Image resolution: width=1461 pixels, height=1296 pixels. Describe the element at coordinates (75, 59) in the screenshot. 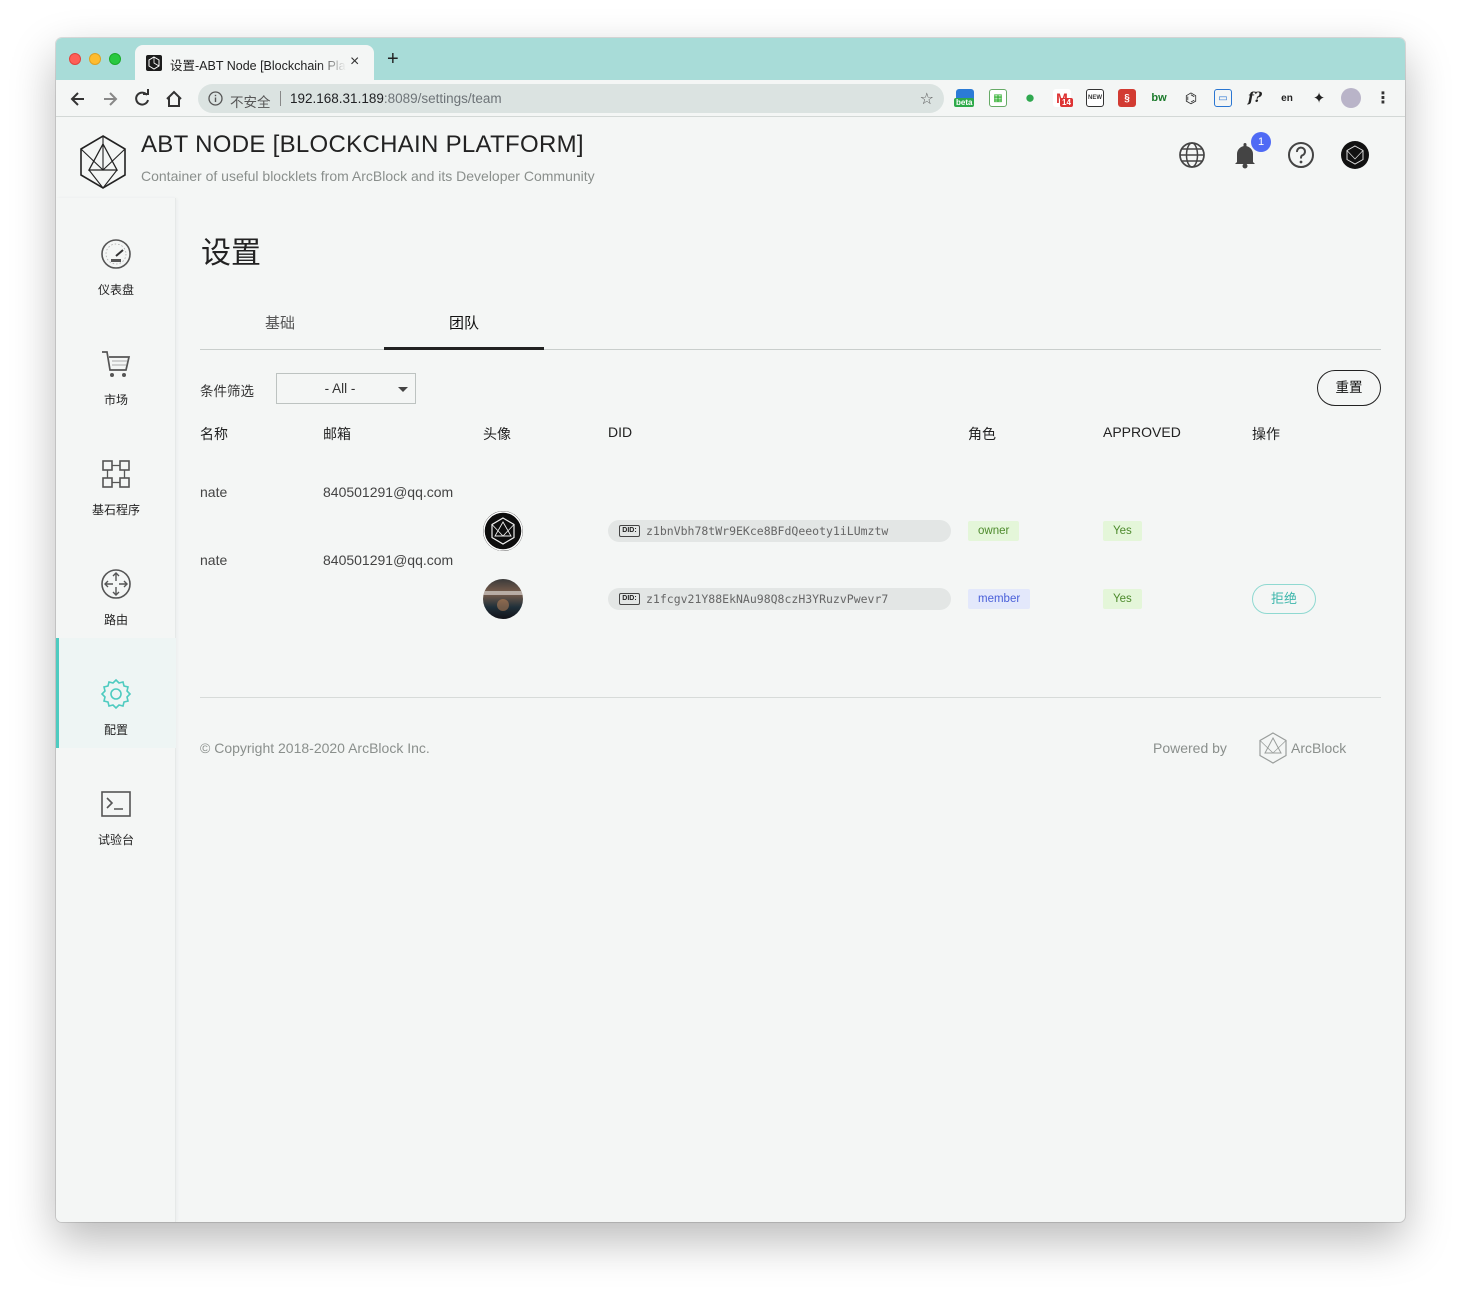

I see `close-window-button` at that location.